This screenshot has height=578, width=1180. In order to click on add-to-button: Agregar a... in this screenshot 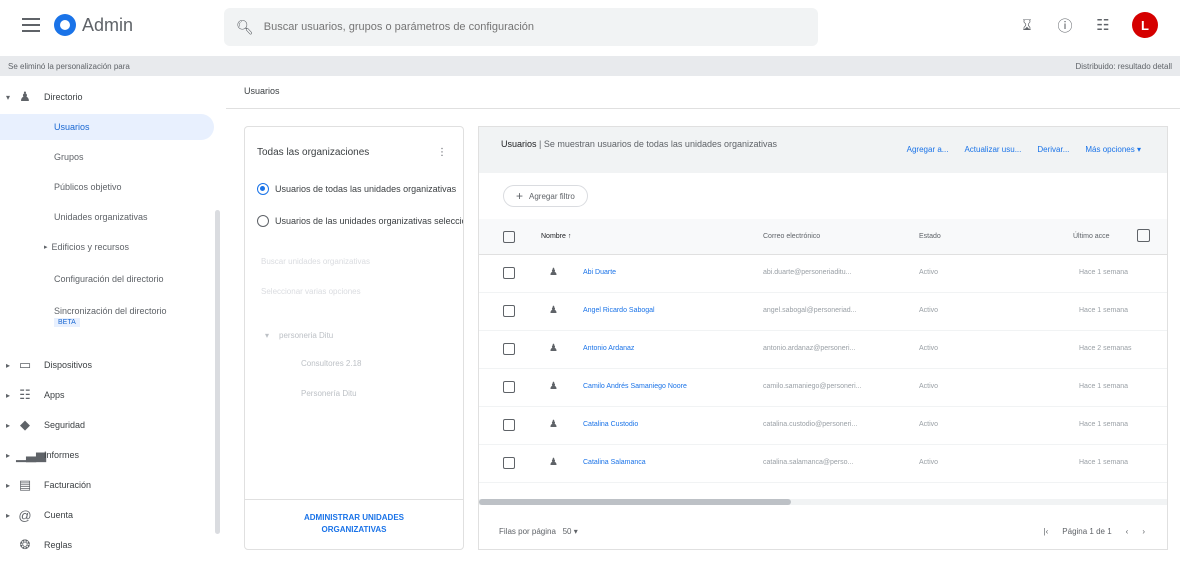, I will do `click(928, 149)`.